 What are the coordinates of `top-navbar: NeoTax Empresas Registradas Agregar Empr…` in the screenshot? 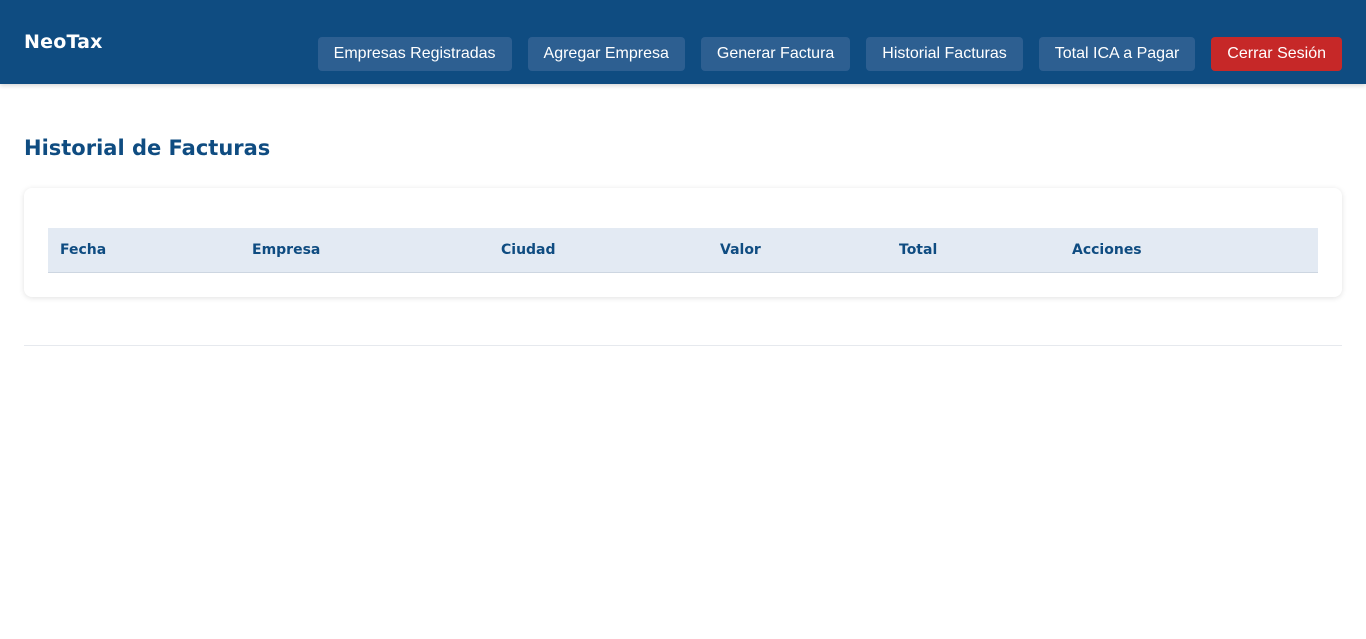 It's located at (683, 42).